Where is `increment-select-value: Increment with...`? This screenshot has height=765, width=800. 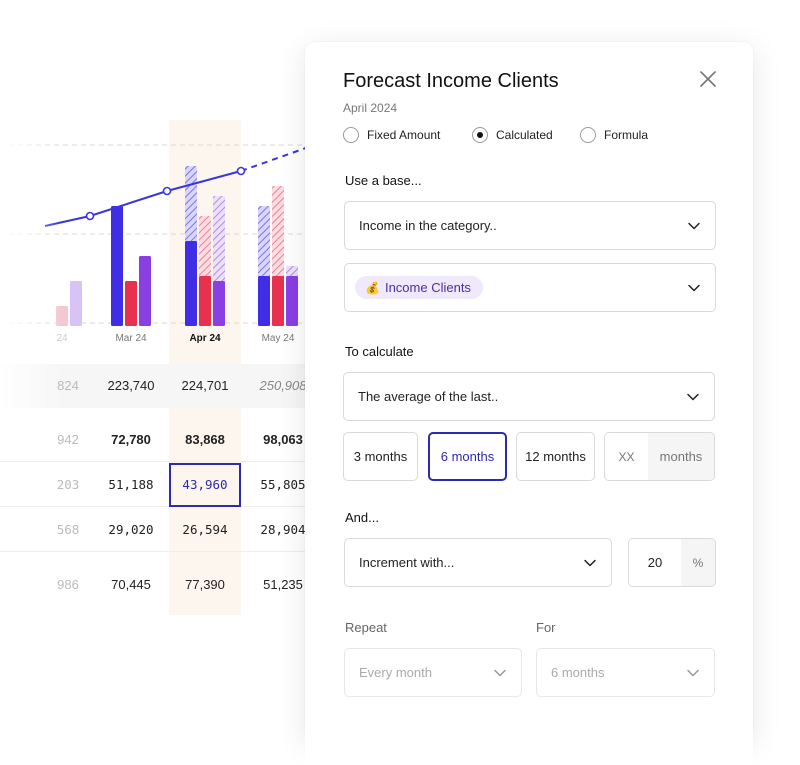
increment-select-value: Increment with... is located at coordinates (407, 562).